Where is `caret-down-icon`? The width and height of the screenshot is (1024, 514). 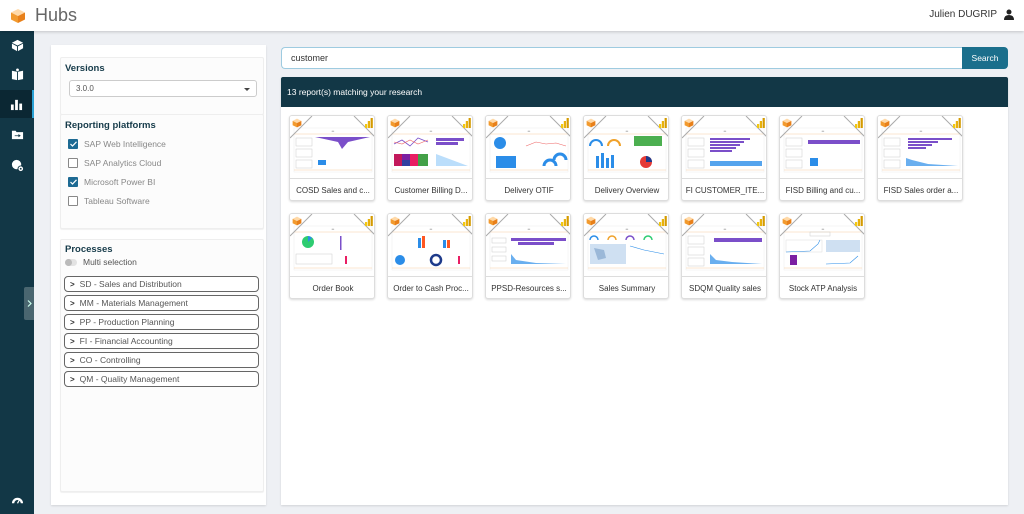 caret-down-icon is located at coordinates (247, 89).